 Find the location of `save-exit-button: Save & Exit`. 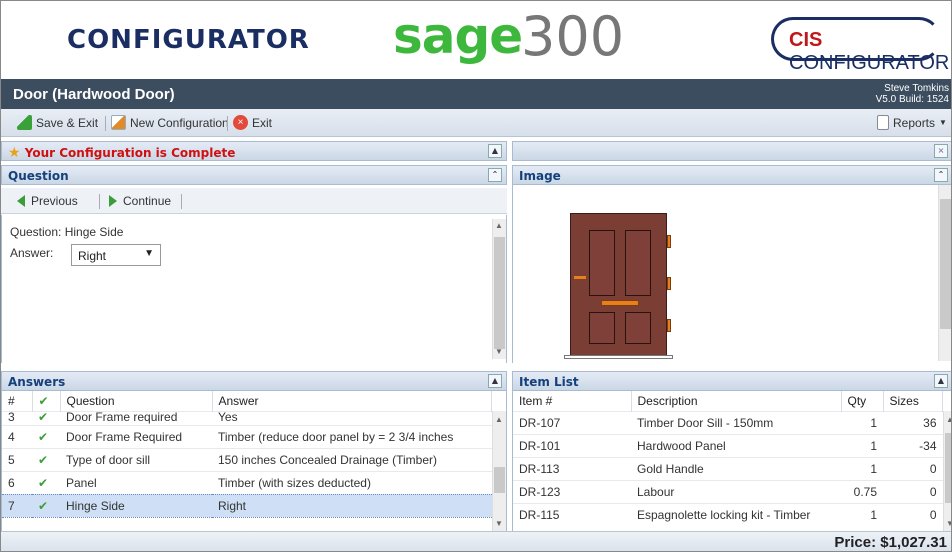

save-exit-button: Save & Exit is located at coordinates (57, 122).